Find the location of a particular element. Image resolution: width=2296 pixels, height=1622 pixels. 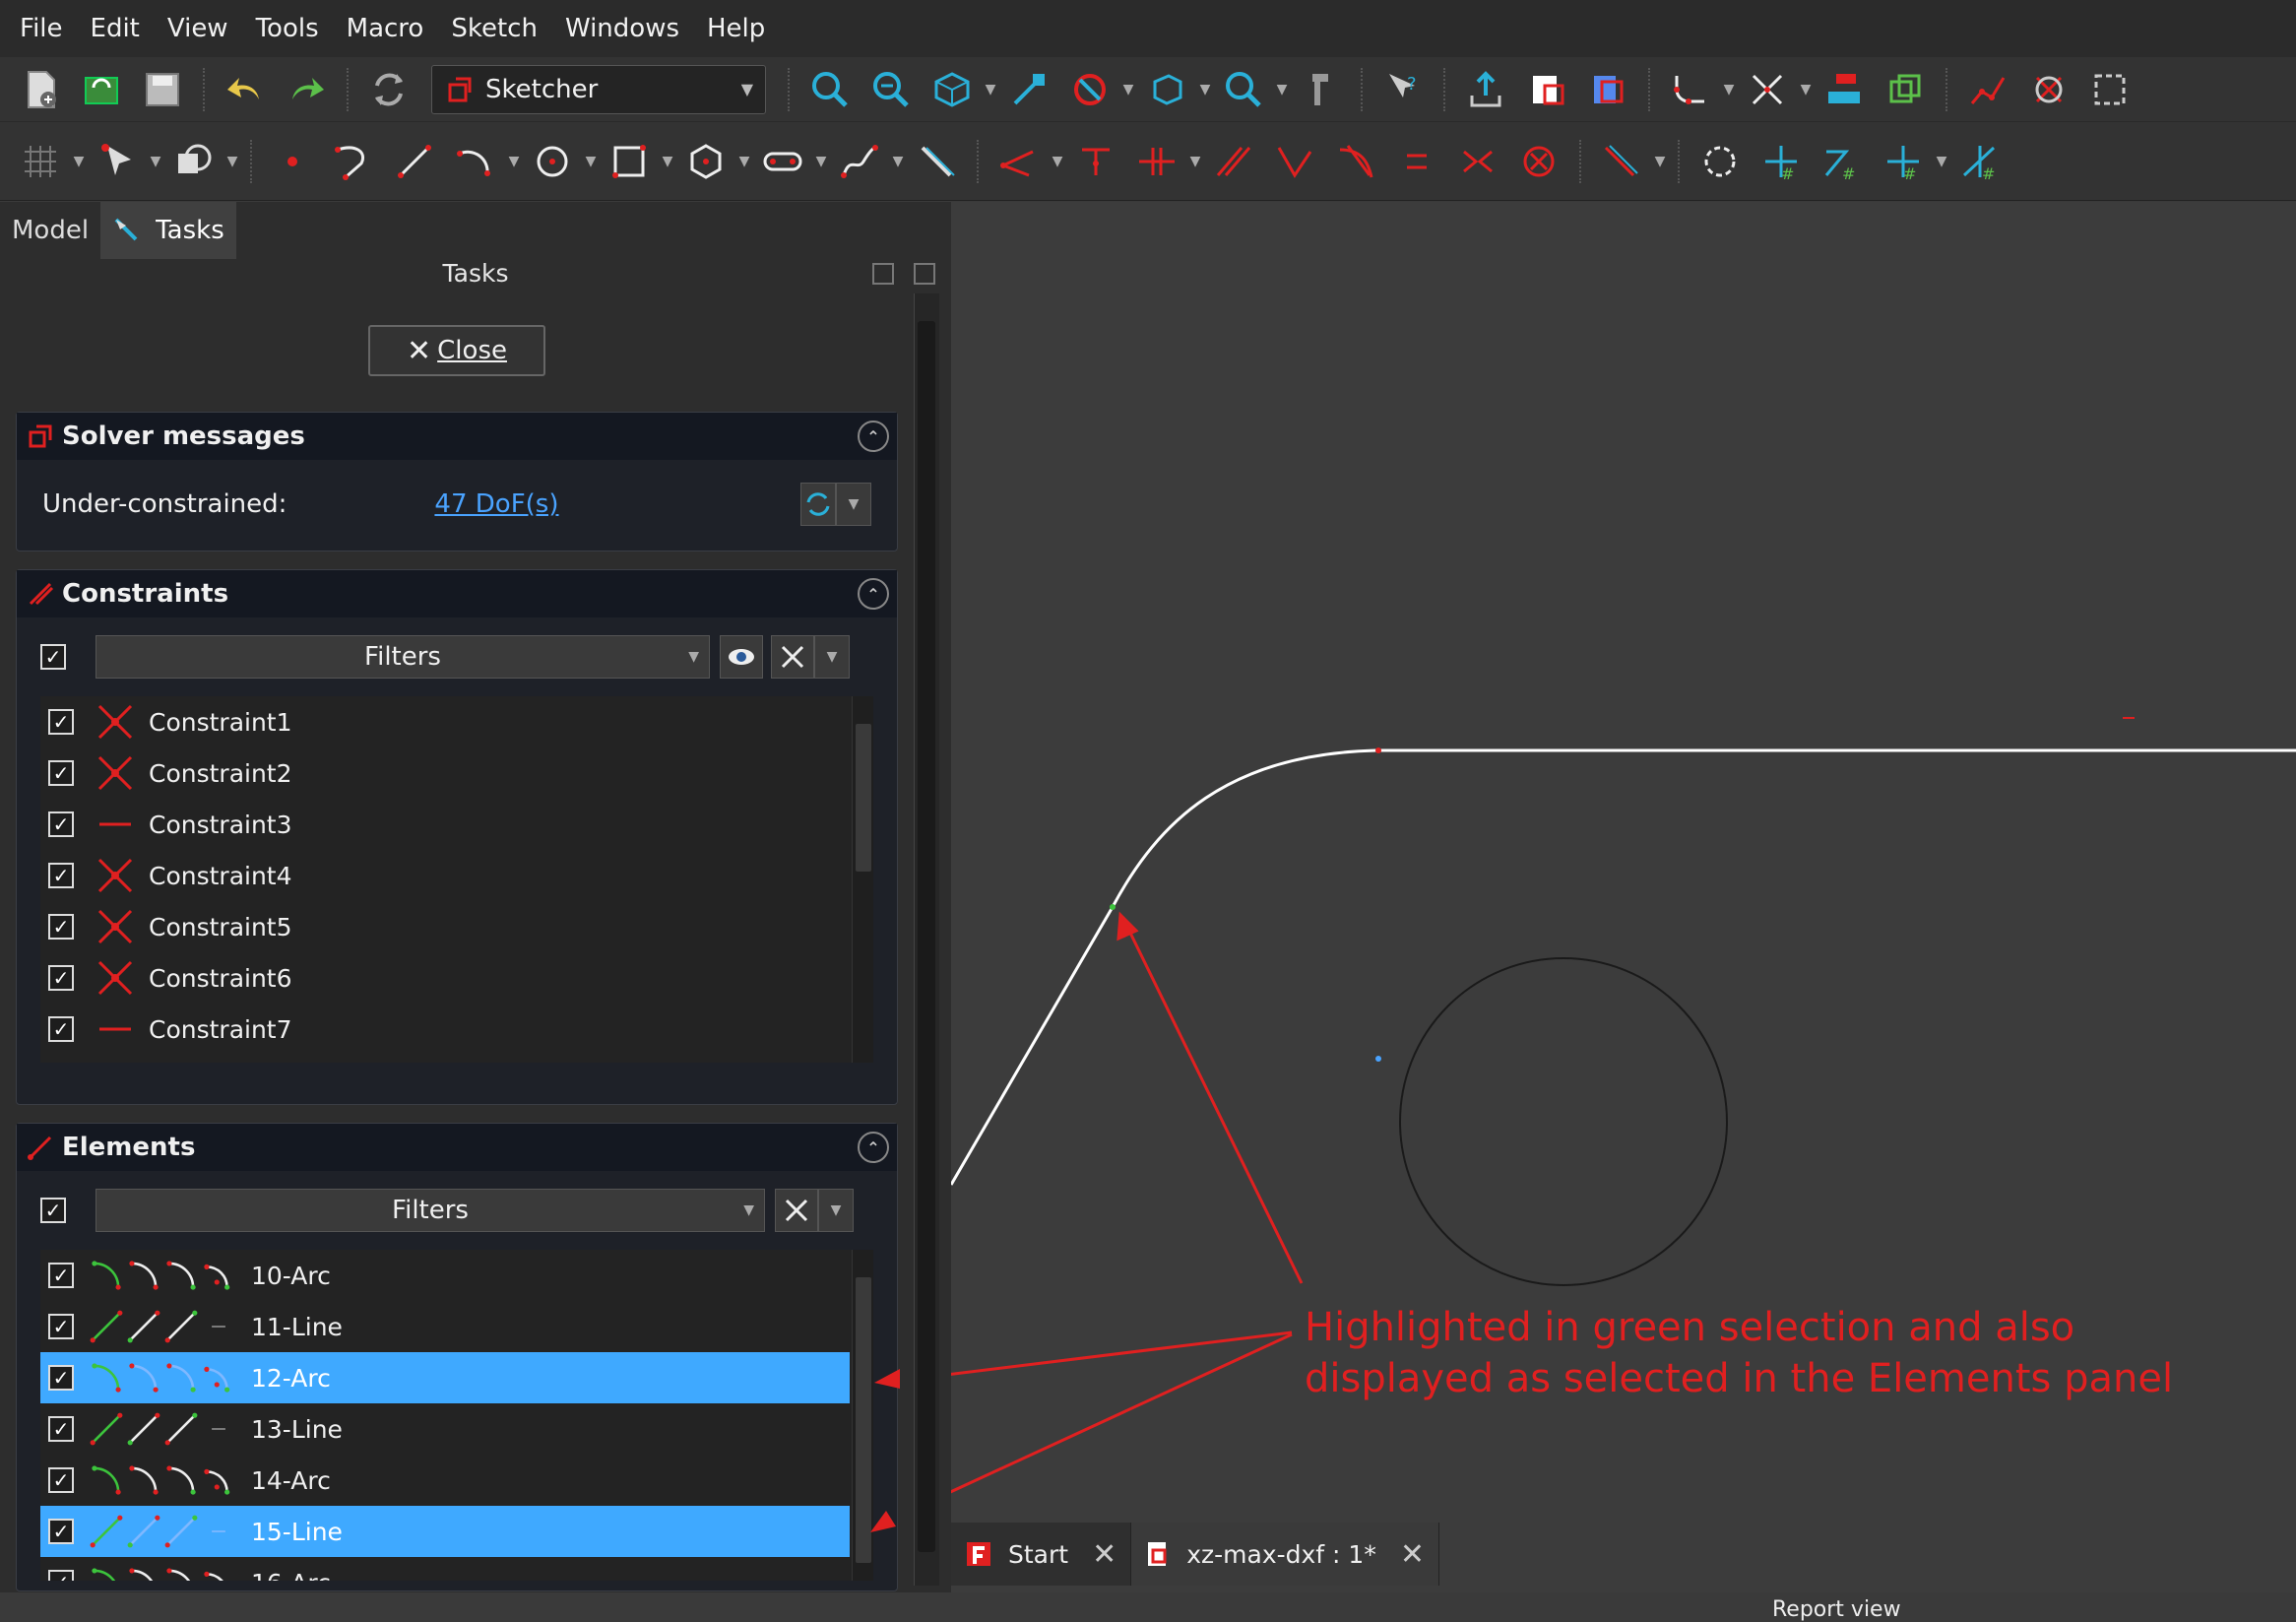

whats-this-icon: ? is located at coordinates (1403, 89).